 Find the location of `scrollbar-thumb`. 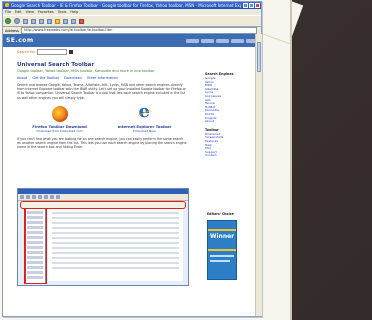

scrollbar-thumb is located at coordinates (259, 57).